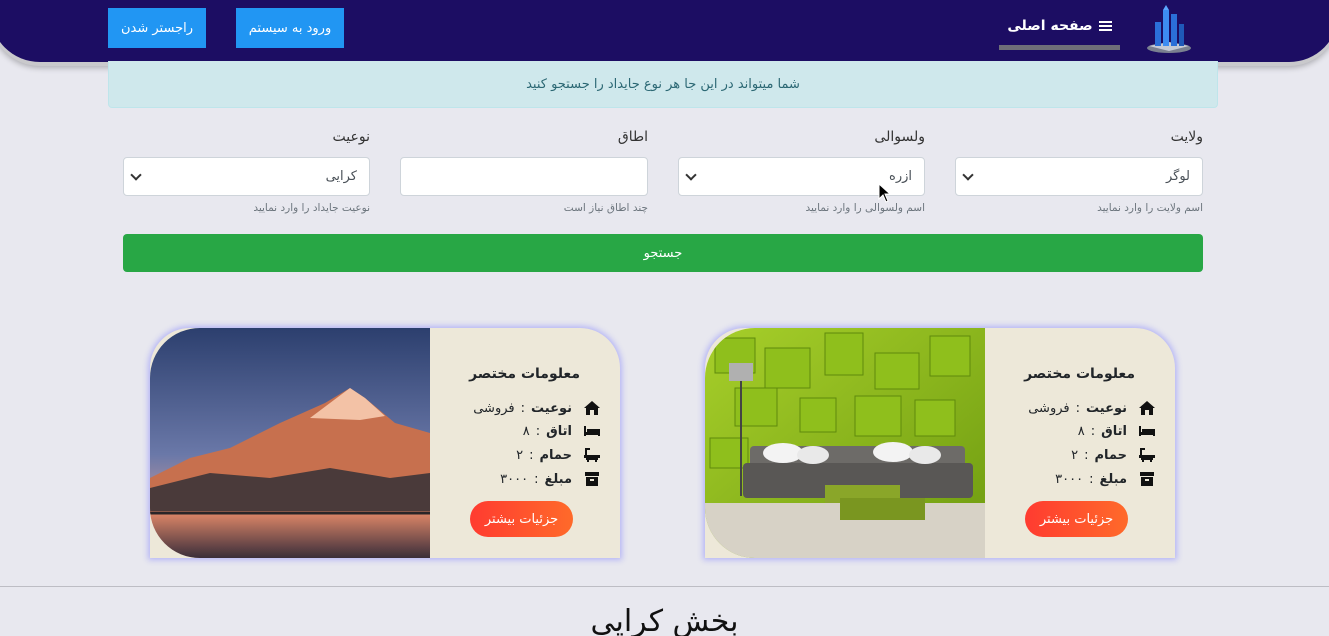 The height and width of the screenshot is (636, 1329). Describe the element at coordinates (351, 137) in the screenshot. I see `type-label: نوعیت` at that location.